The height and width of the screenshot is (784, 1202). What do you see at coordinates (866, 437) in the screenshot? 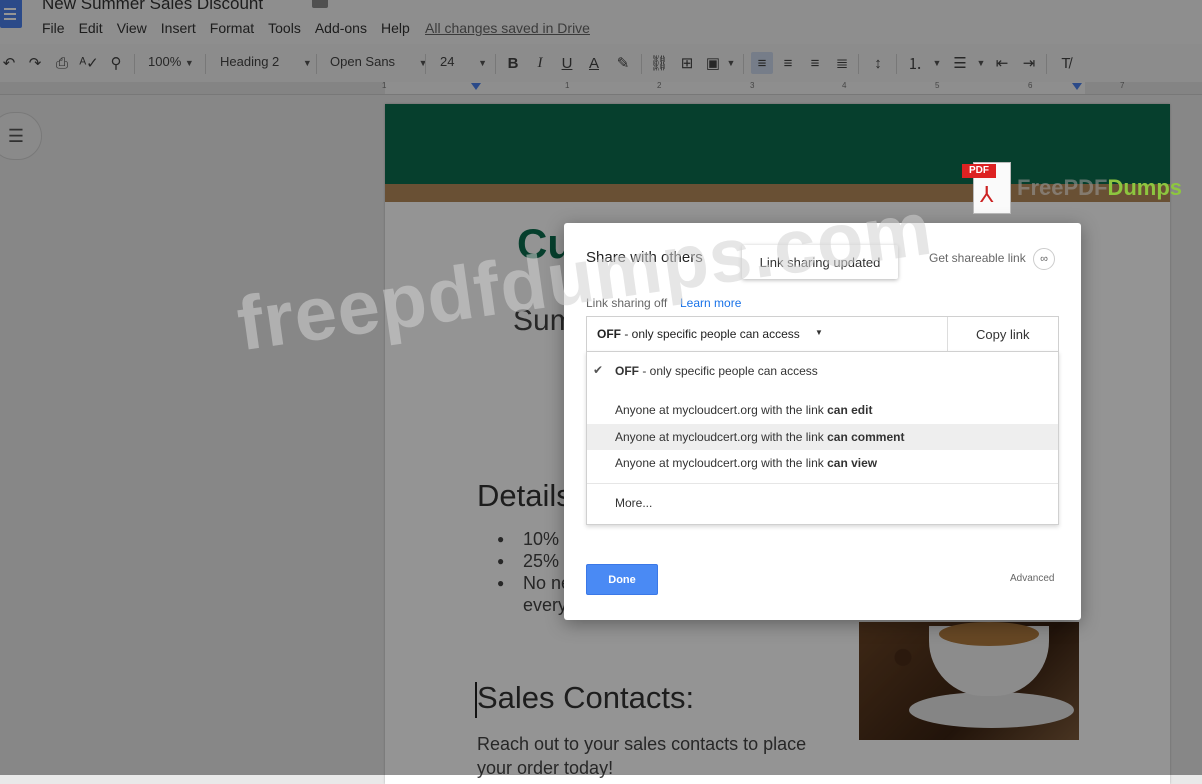
I see `option-suffix: can comment` at bounding box center [866, 437].